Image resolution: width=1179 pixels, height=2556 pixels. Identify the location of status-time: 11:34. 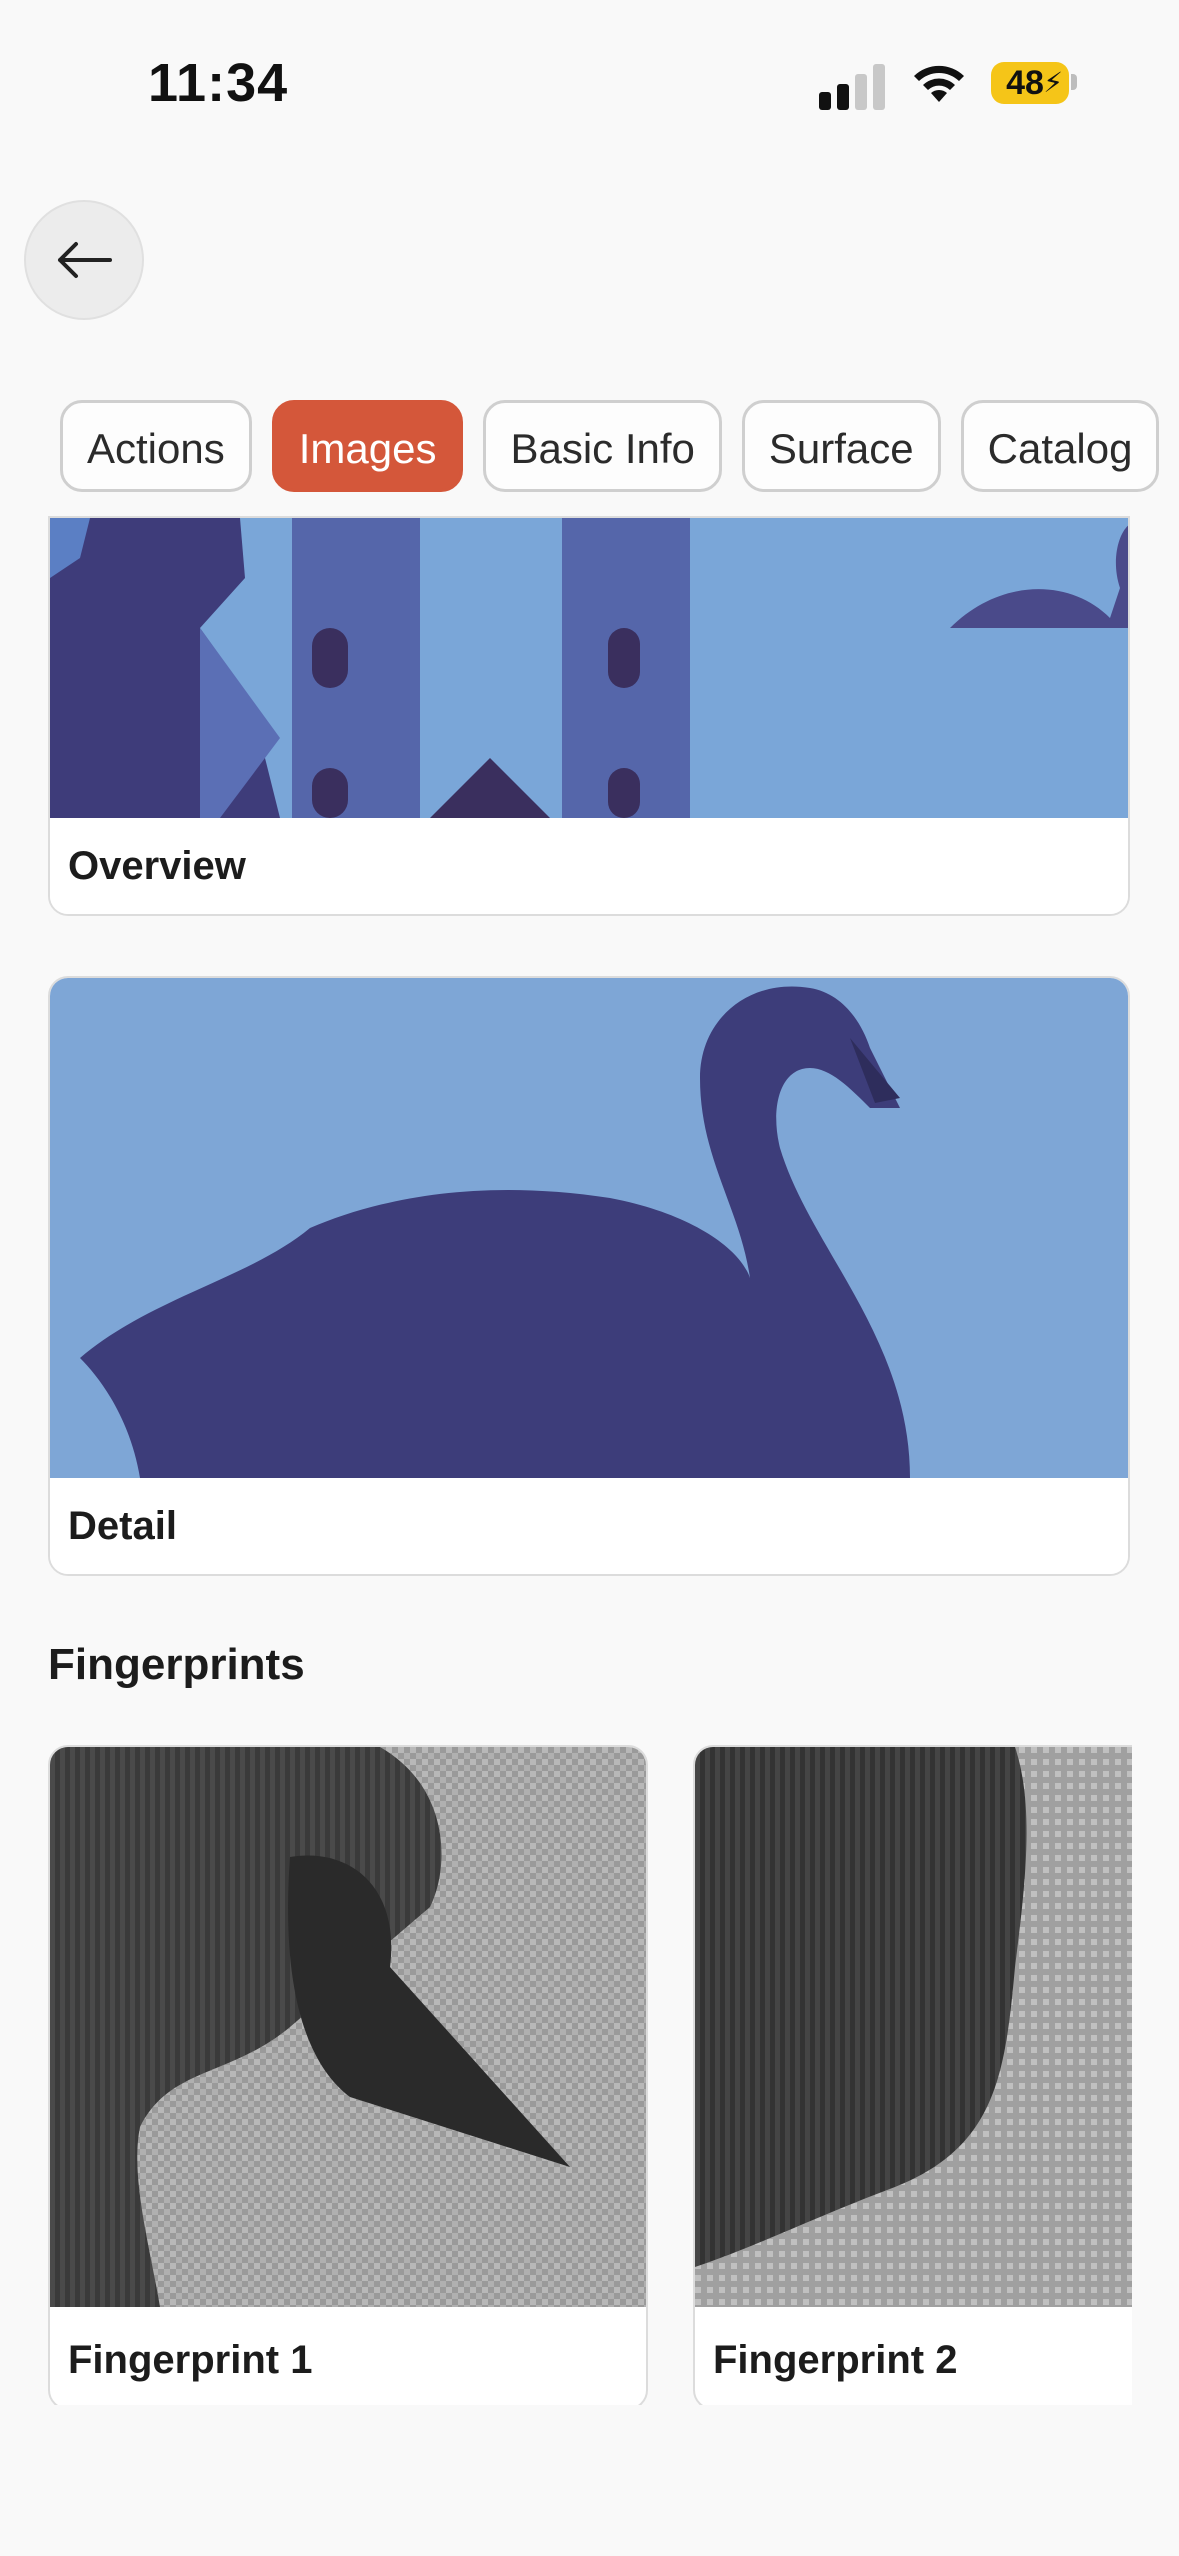
(218, 83).